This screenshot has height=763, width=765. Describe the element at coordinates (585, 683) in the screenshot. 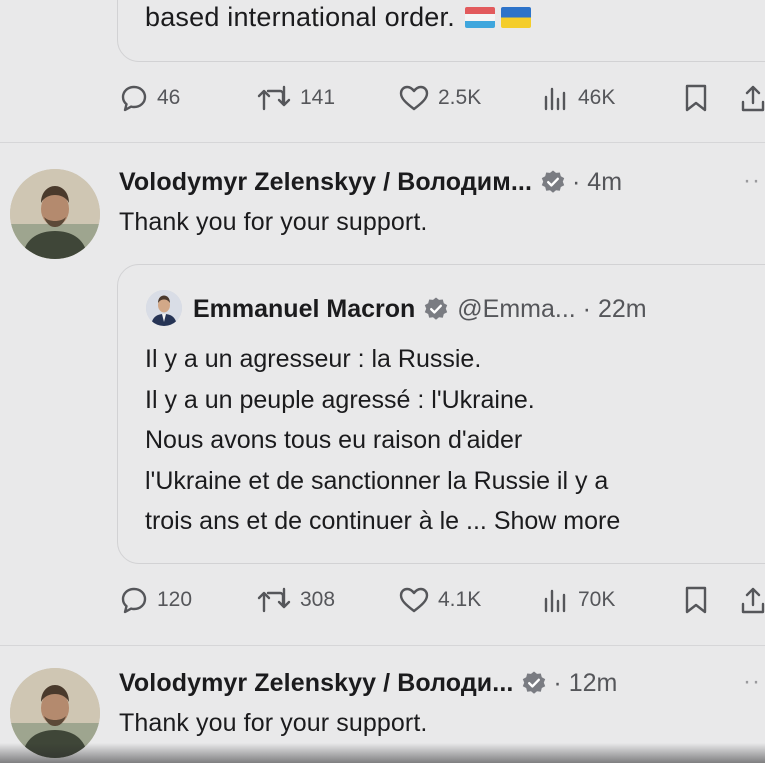

I see `tweet-timestamp: · 12m` at that location.